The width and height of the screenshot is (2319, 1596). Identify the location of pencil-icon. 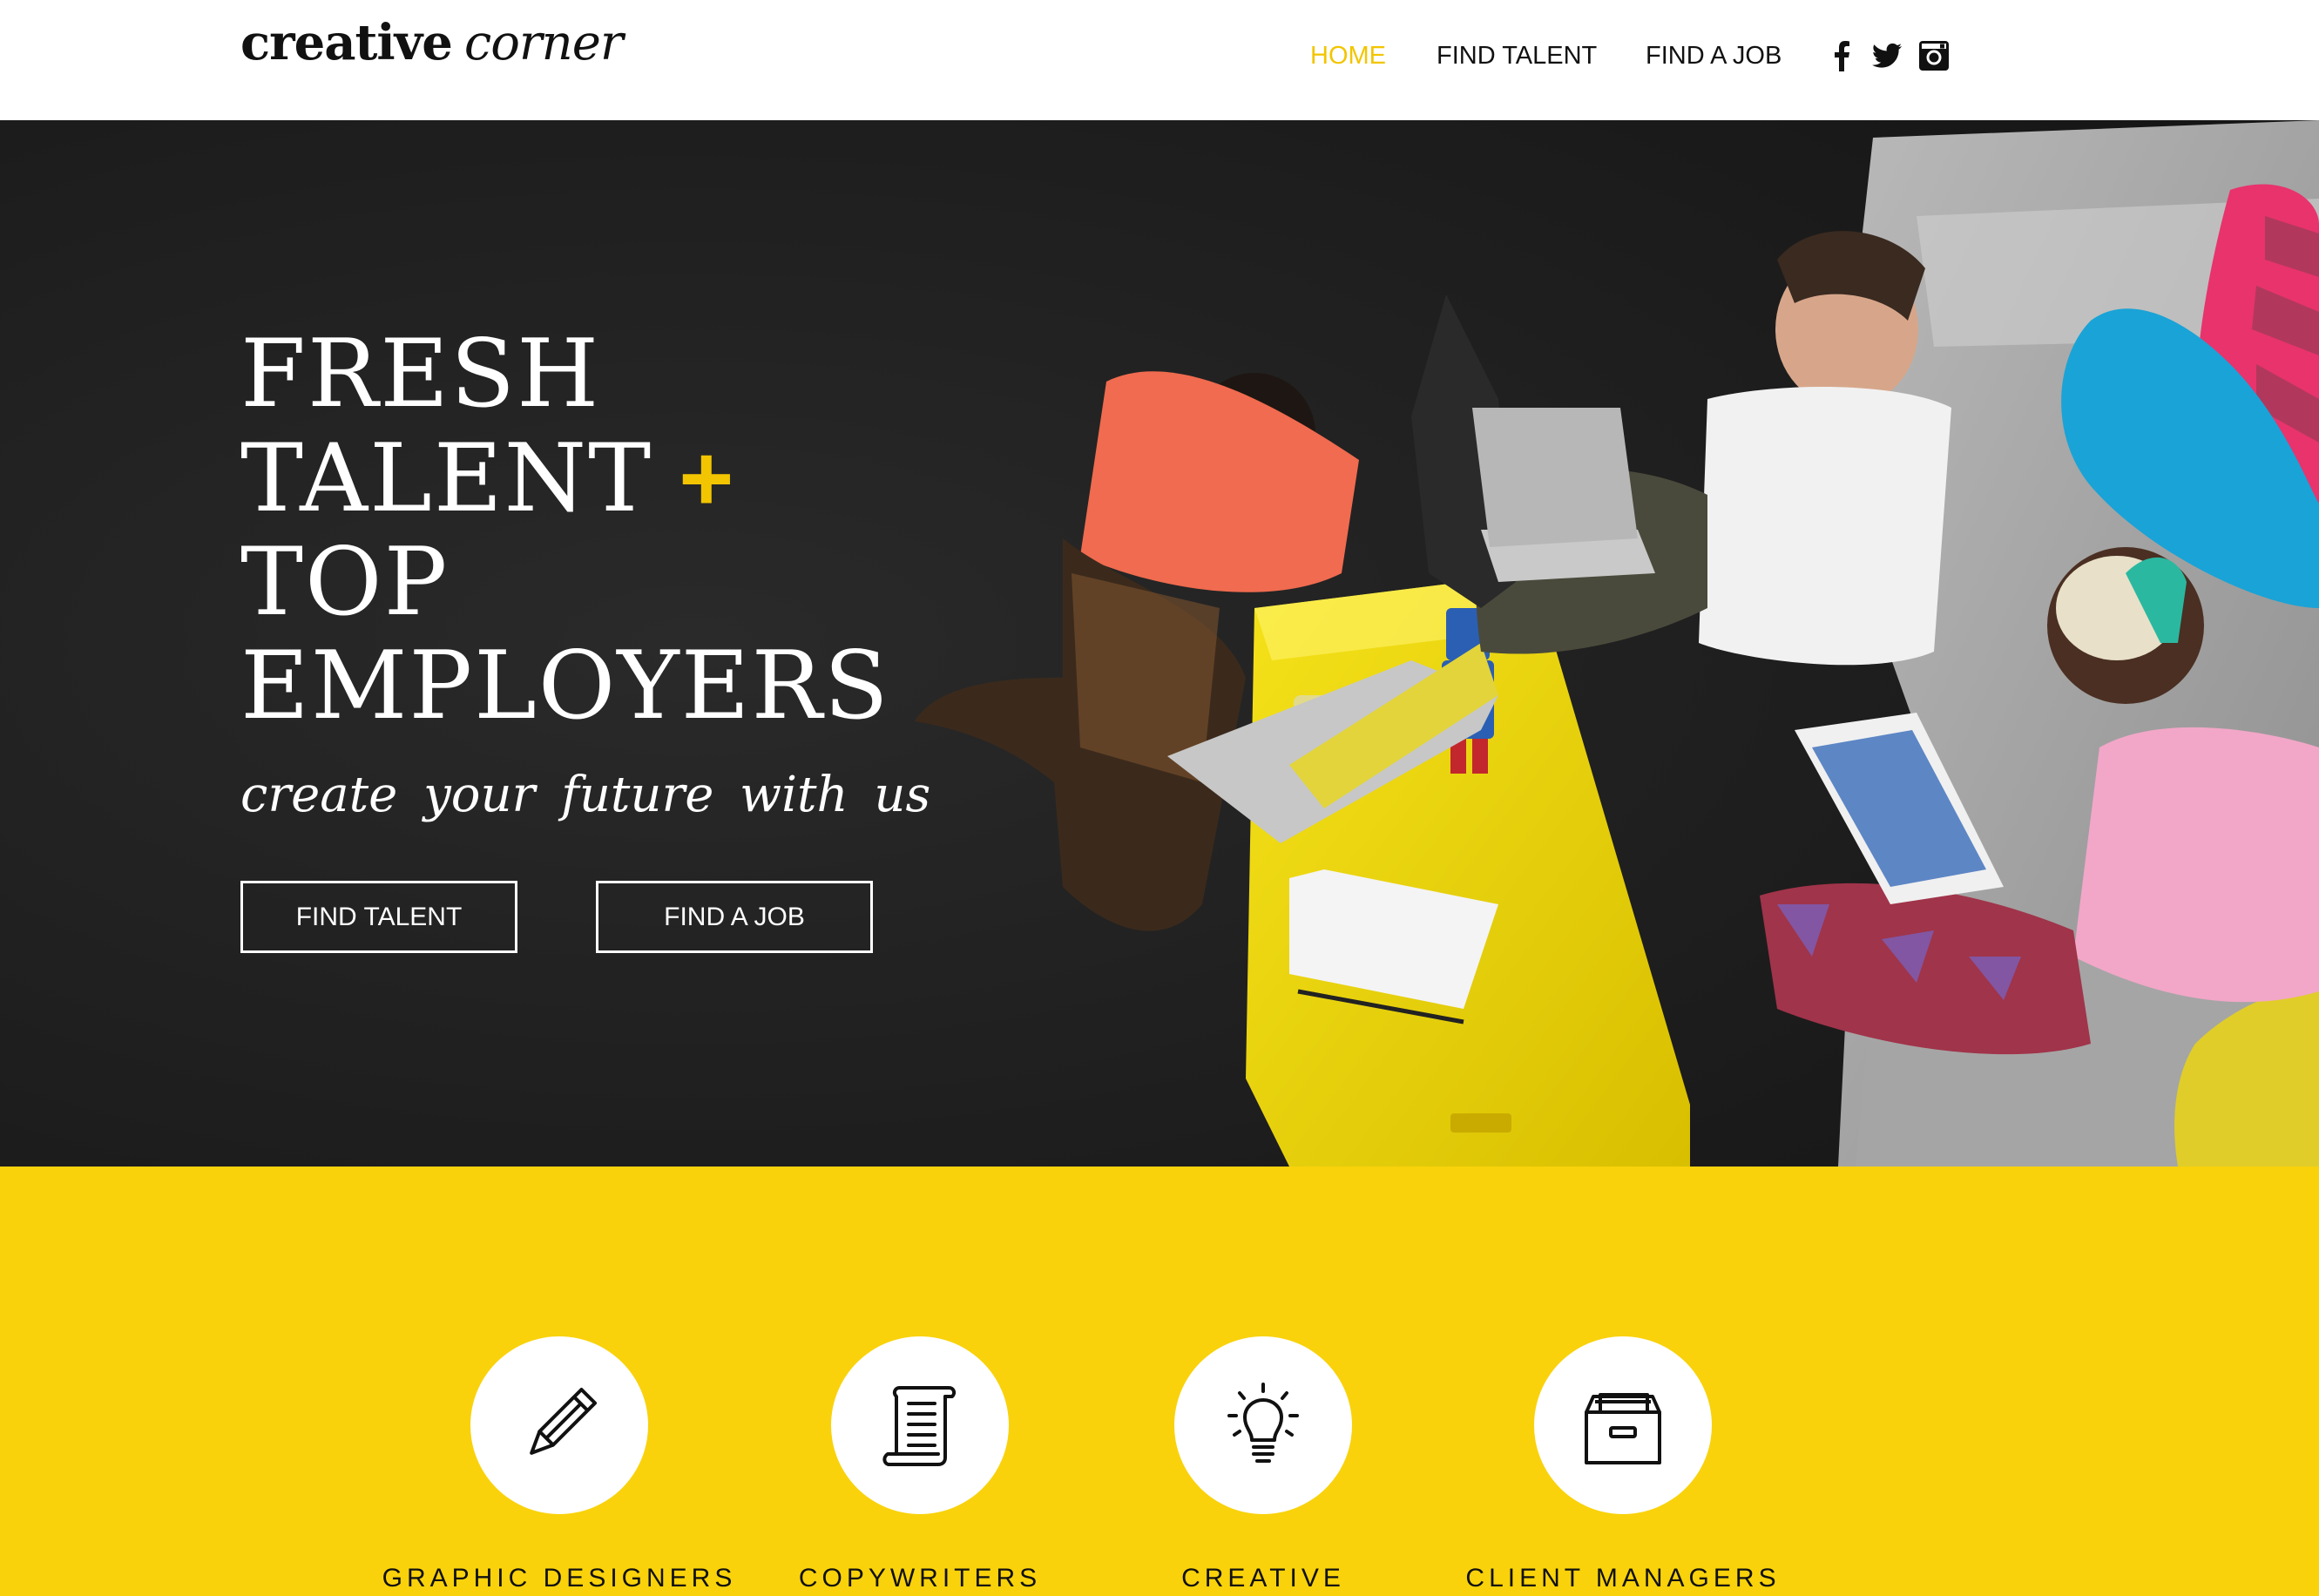
(564, 1421).